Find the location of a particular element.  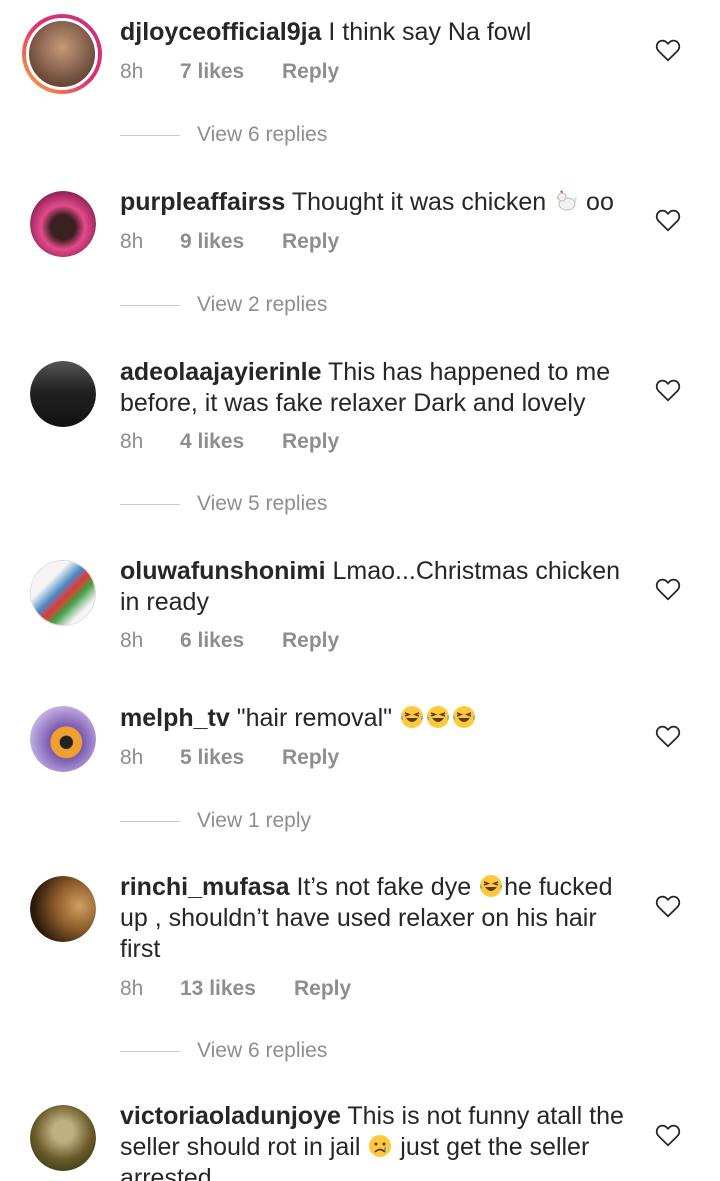

sad-face-emoji-icon is located at coordinates (380, 1146).